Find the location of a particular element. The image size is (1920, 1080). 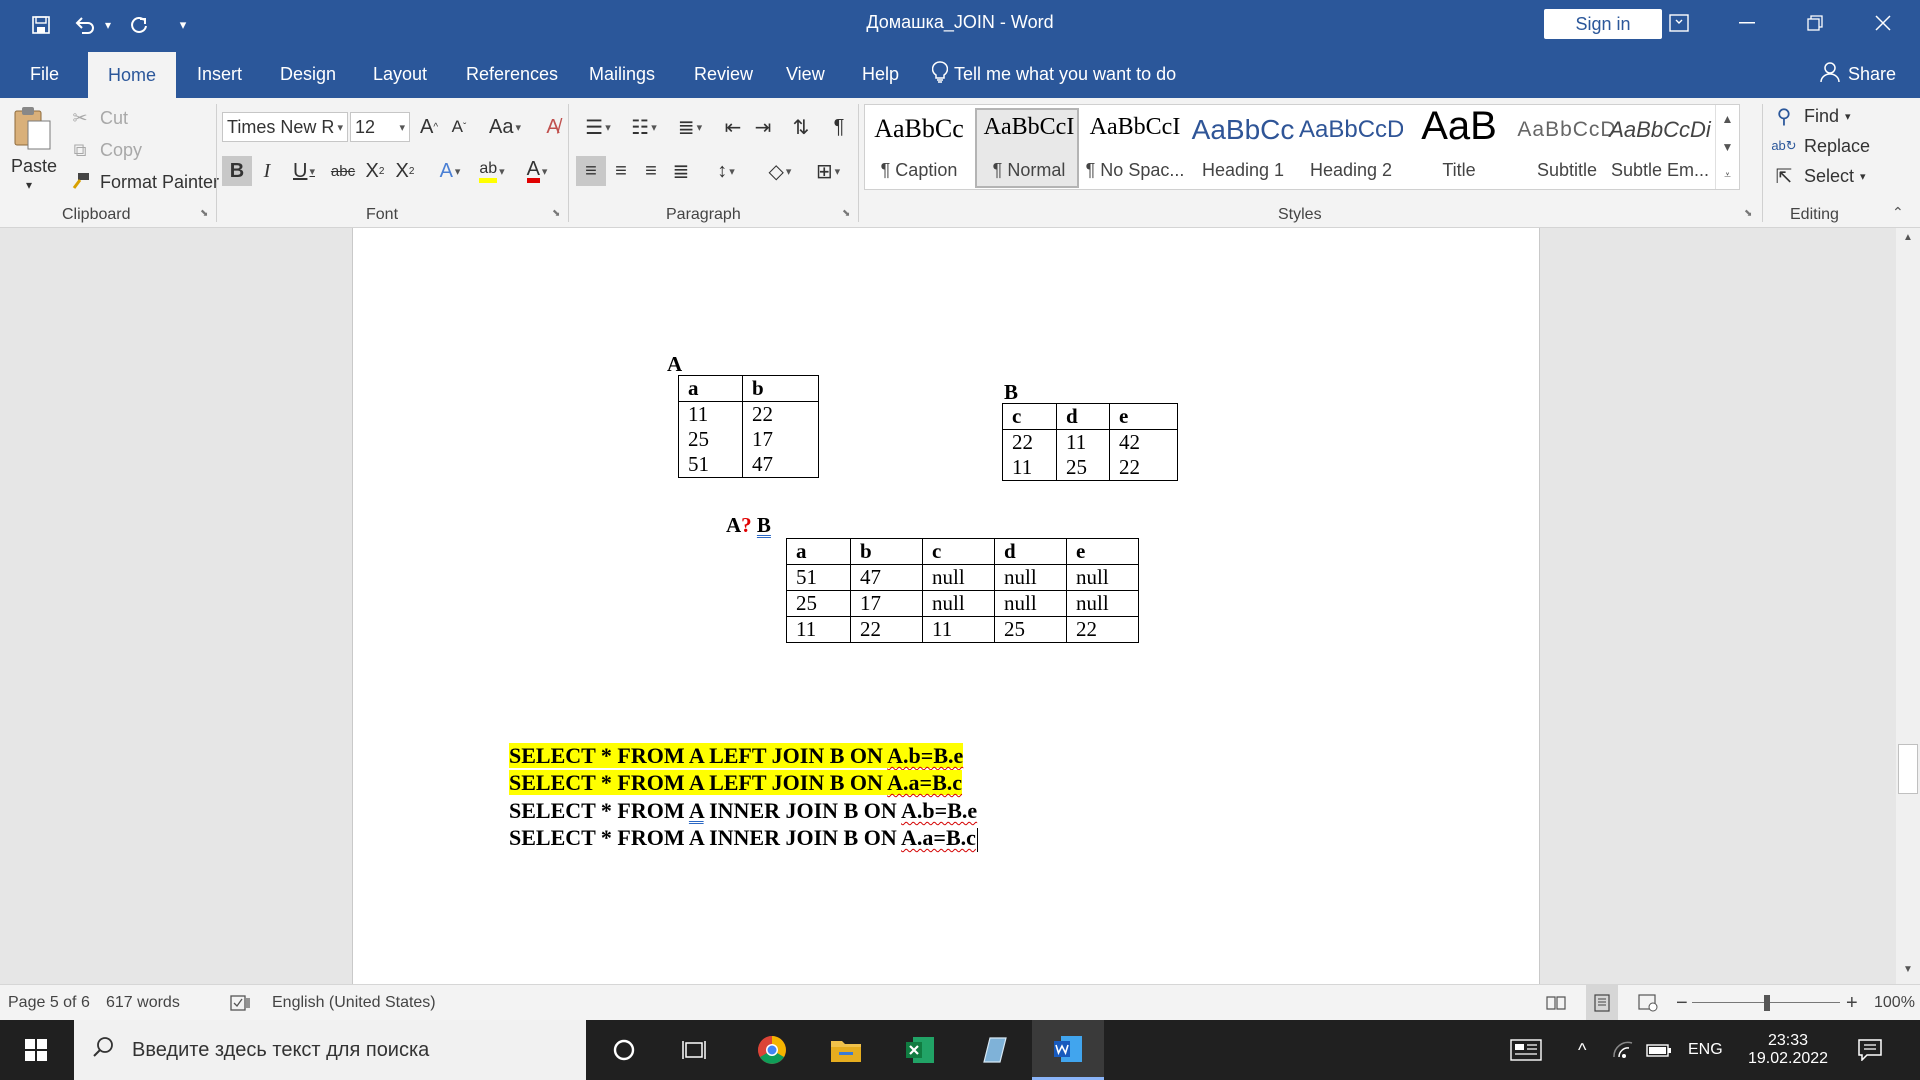

tab-layout: Layout is located at coordinates (400, 74).